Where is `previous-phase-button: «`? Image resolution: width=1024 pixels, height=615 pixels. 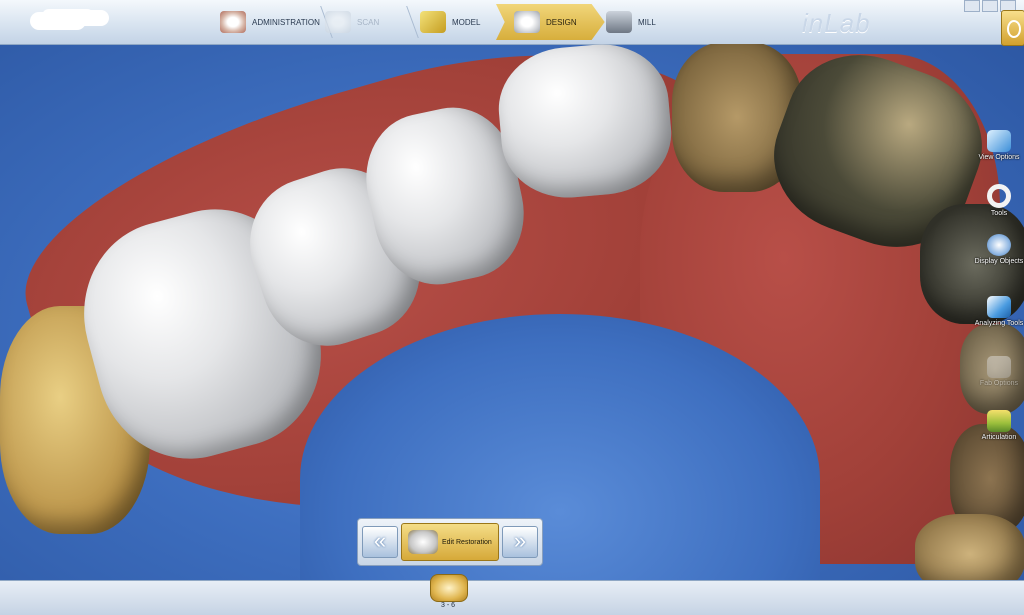 previous-phase-button: « is located at coordinates (380, 542).